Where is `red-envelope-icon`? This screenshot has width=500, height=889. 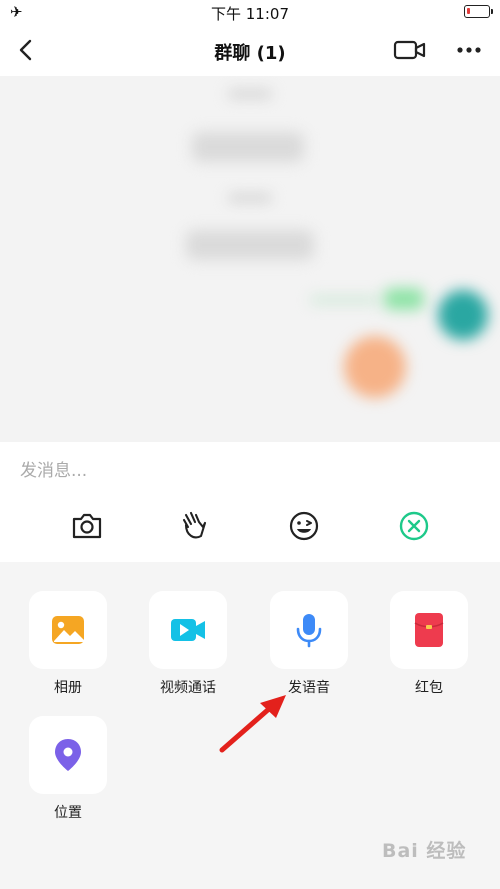
red-envelope-icon is located at coordinates (429, 630).